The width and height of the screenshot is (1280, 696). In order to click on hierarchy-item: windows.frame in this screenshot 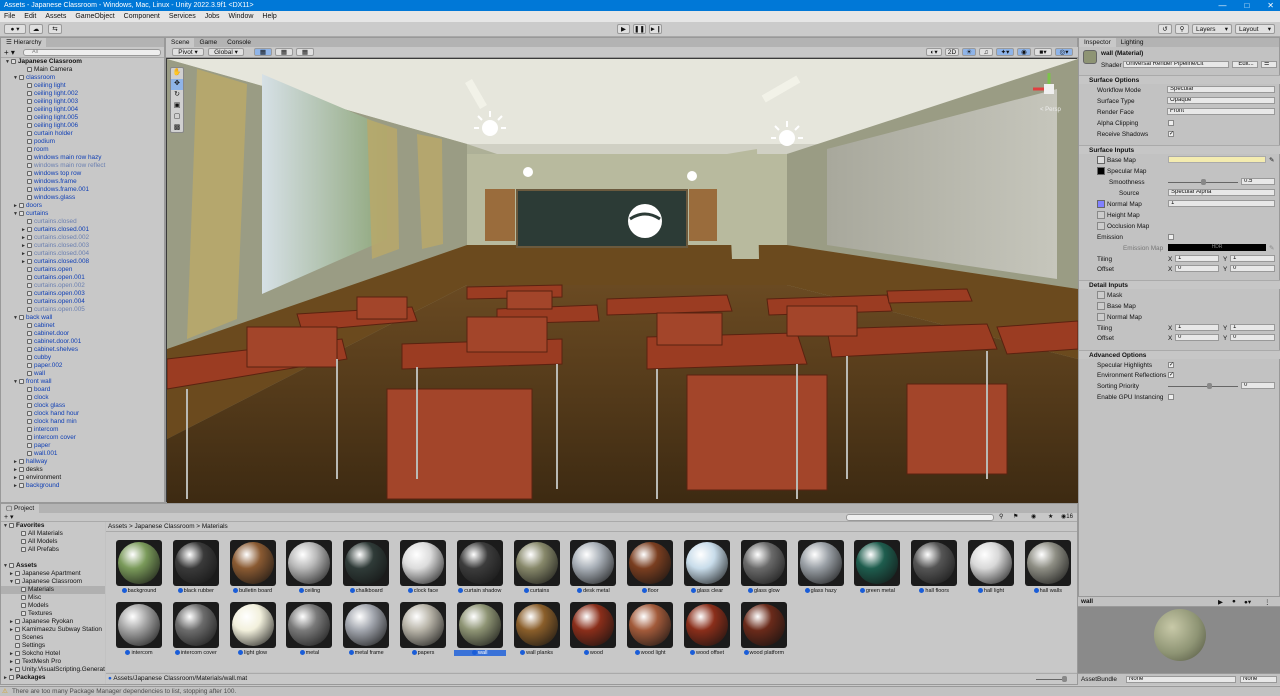, I will do `click(82, 182)`.